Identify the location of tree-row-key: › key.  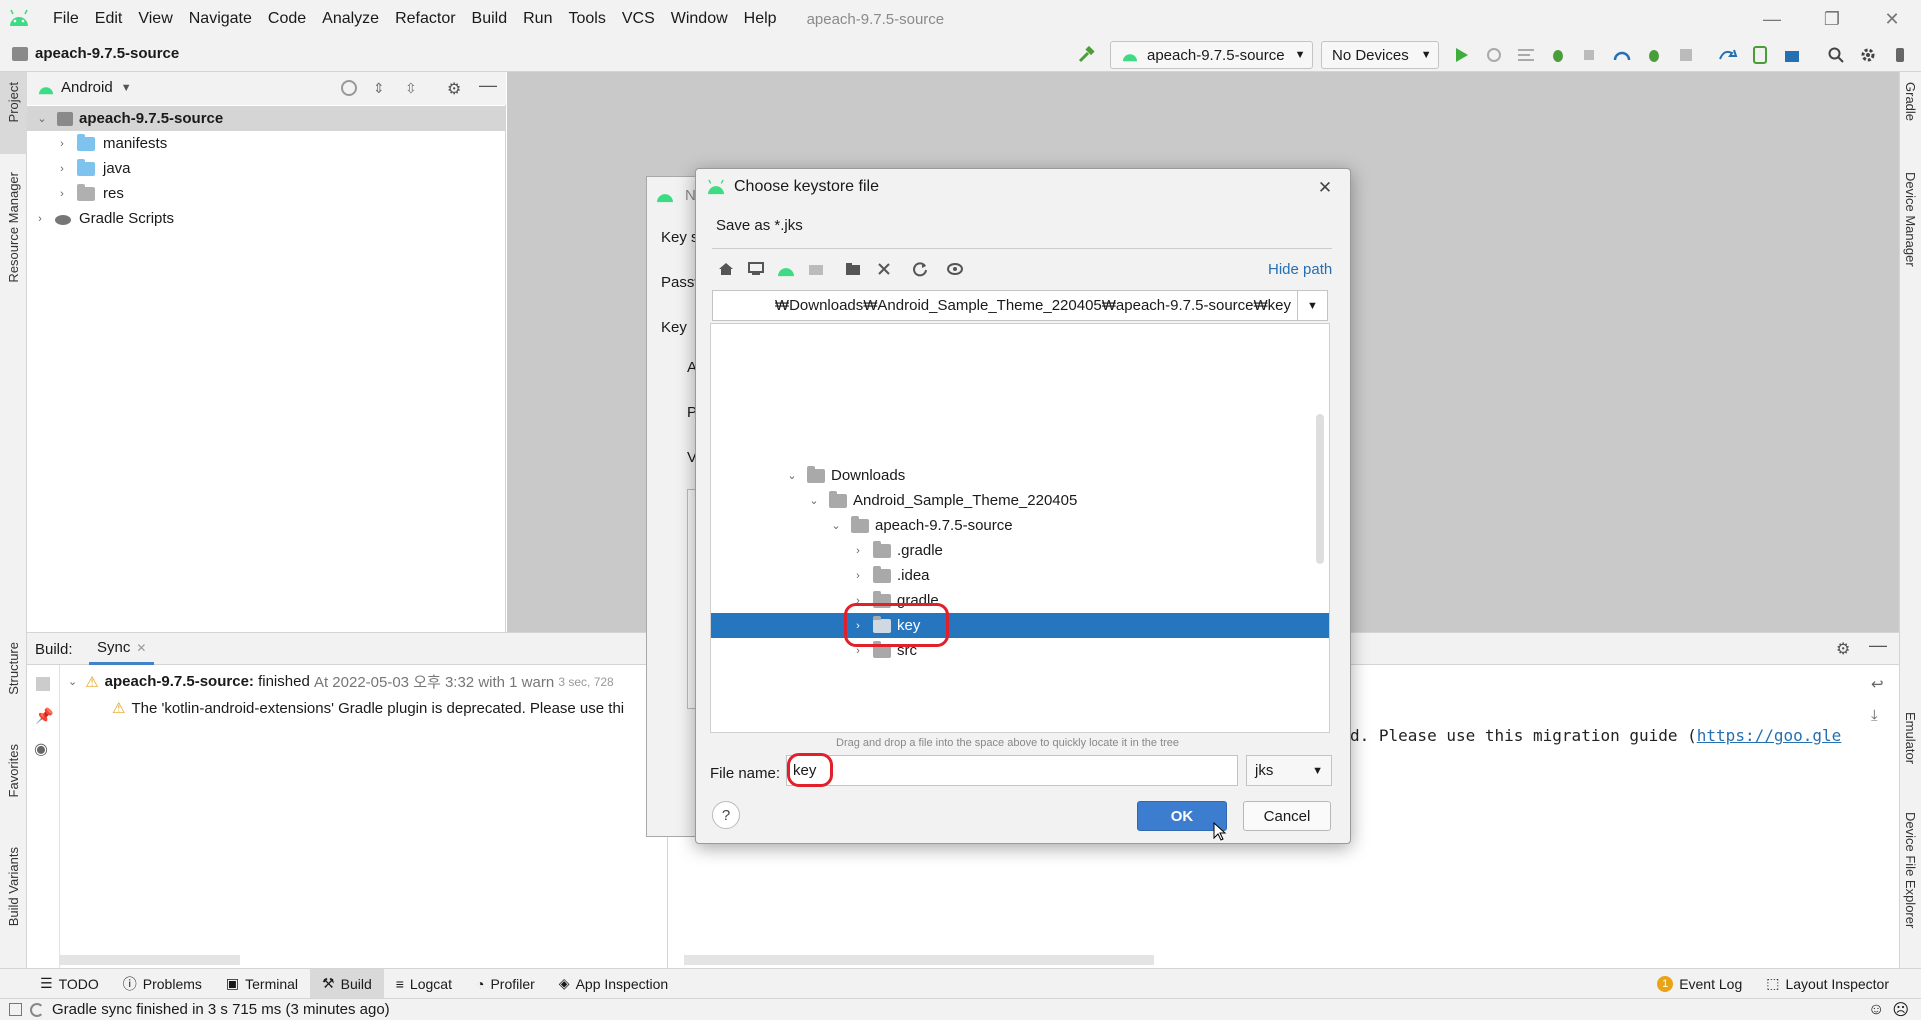
(1020, 625).